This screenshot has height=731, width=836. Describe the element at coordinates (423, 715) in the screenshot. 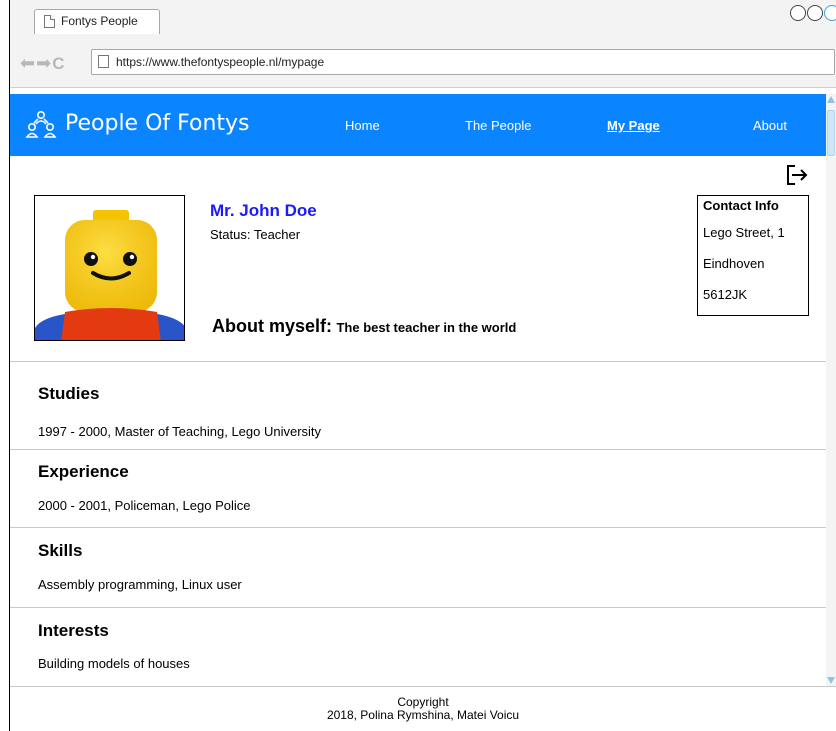

I see `footer-authors: 2018, Polina Rymshina, Matei Voicu` at that location.